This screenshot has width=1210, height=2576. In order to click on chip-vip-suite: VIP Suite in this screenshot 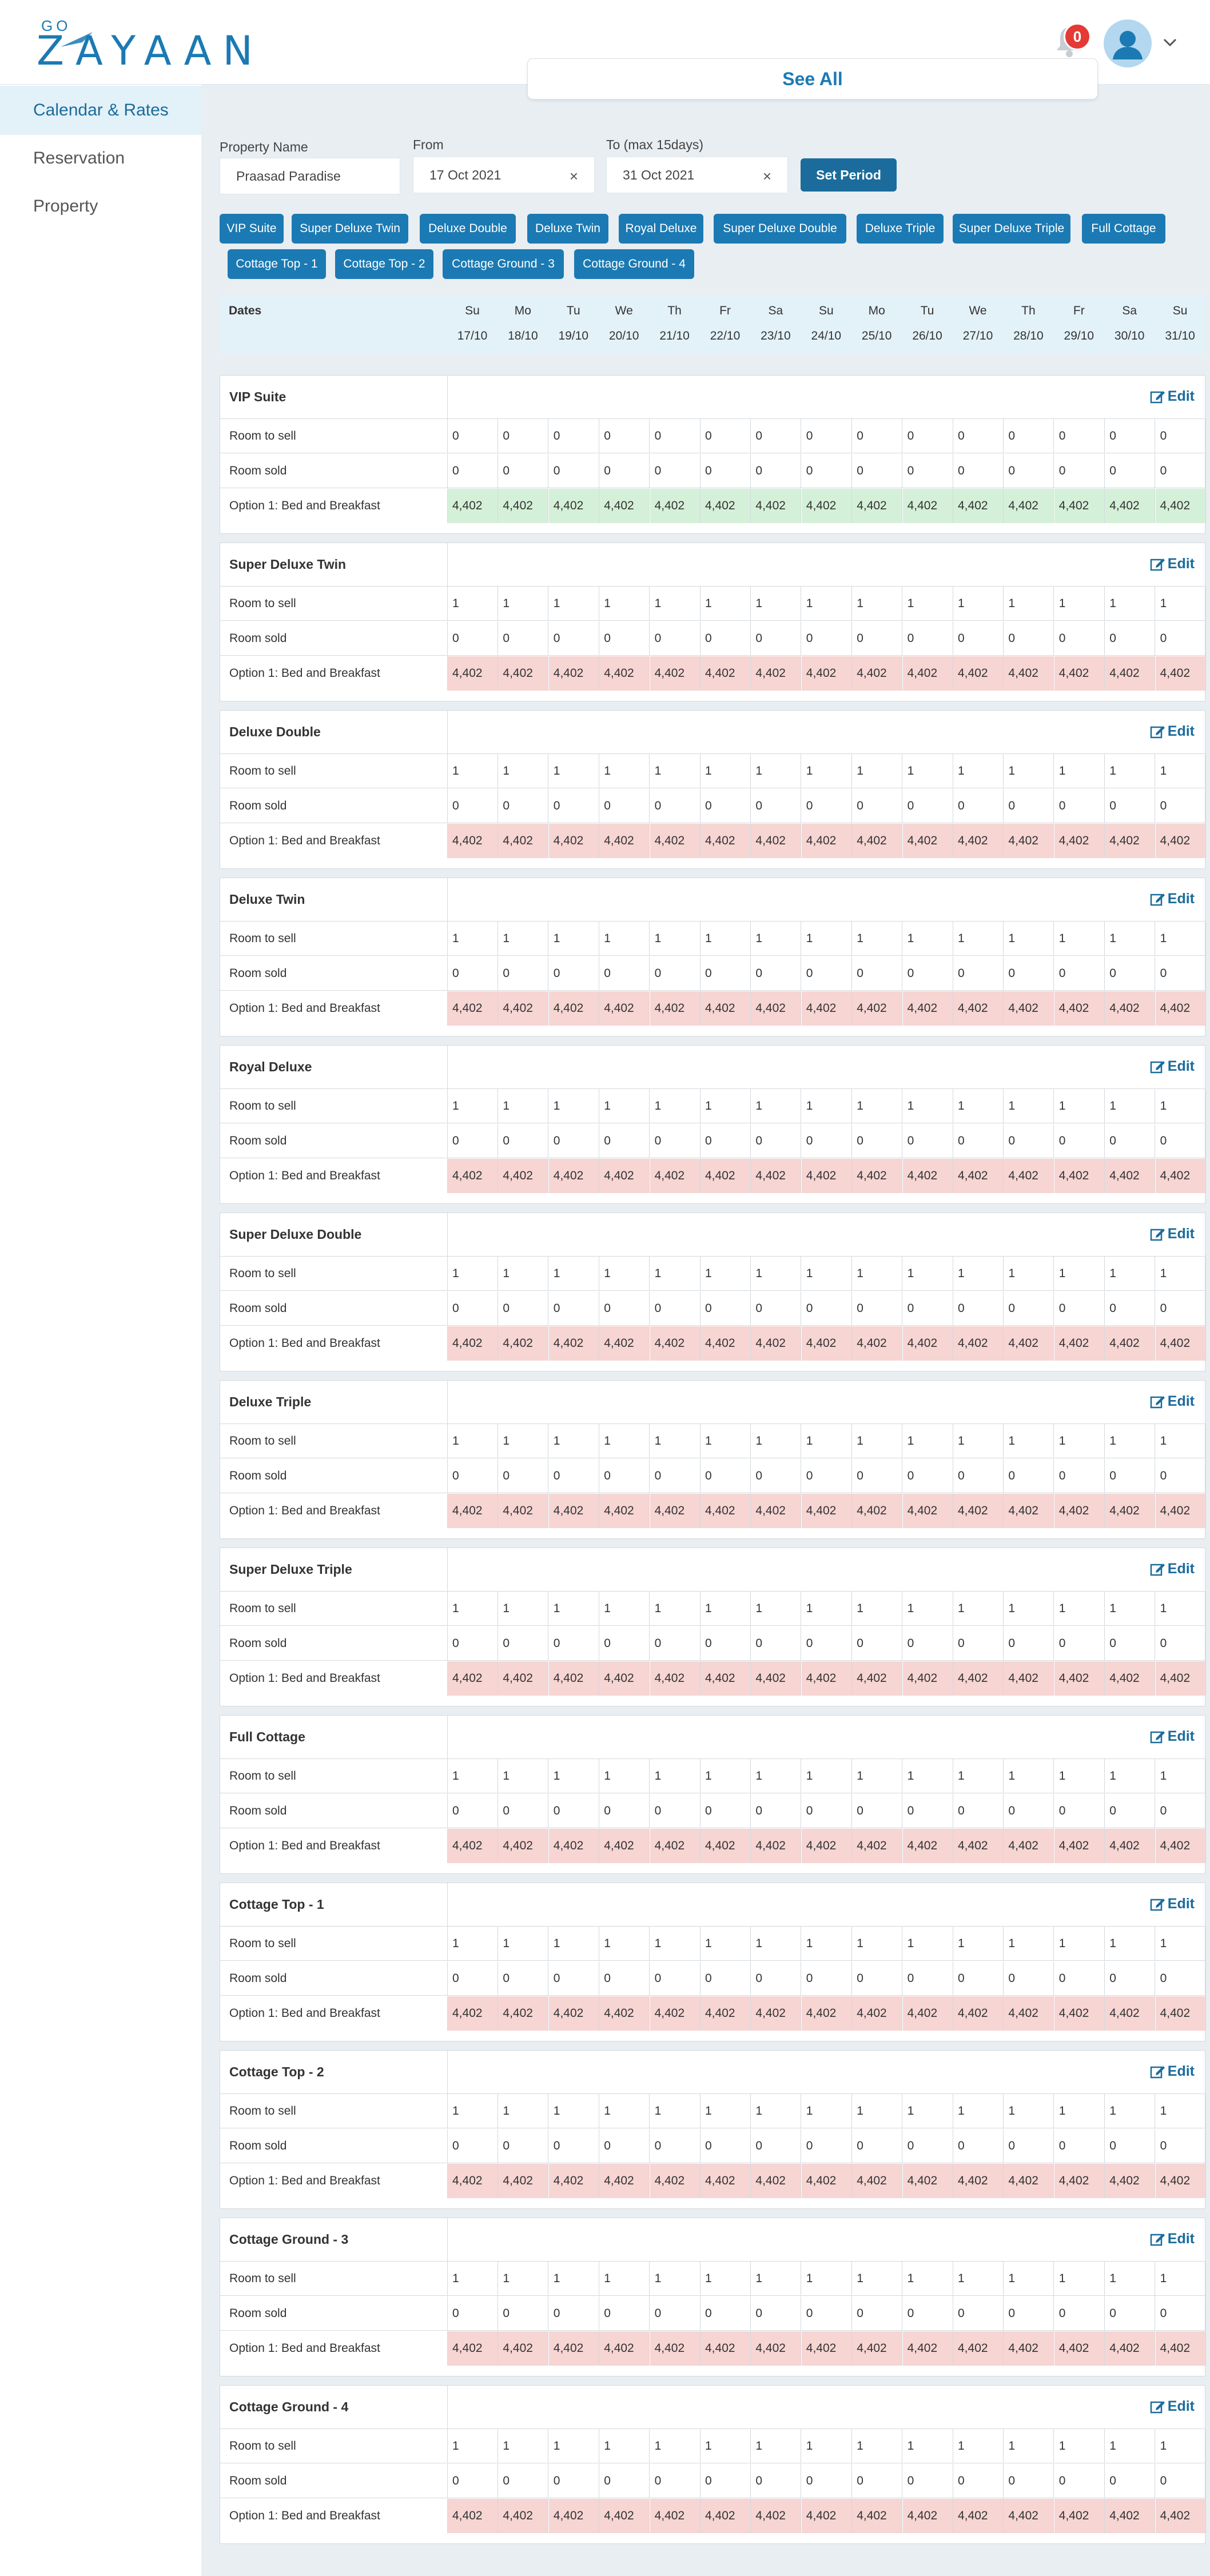, I will do `click(252, 229)`.